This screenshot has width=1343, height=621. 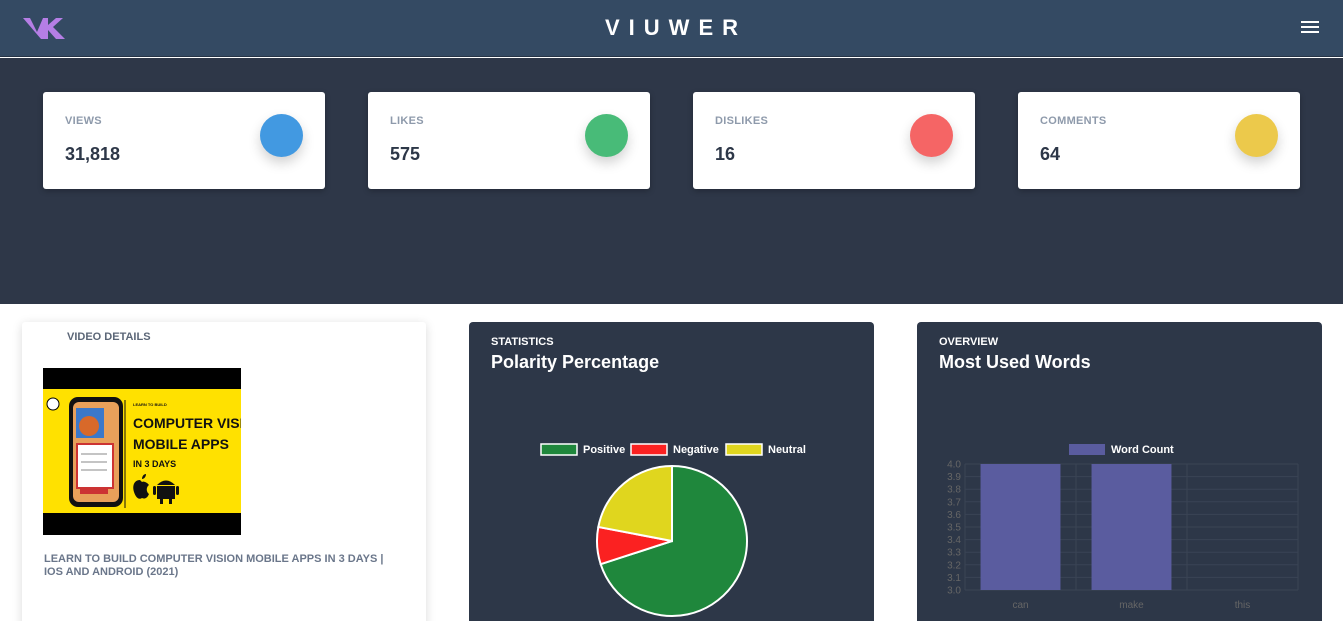 What do you see at coordinates (742, 121) in the screenshot?
I see `dislikes-label: DISLIKES` at bounding box center [742, 121].